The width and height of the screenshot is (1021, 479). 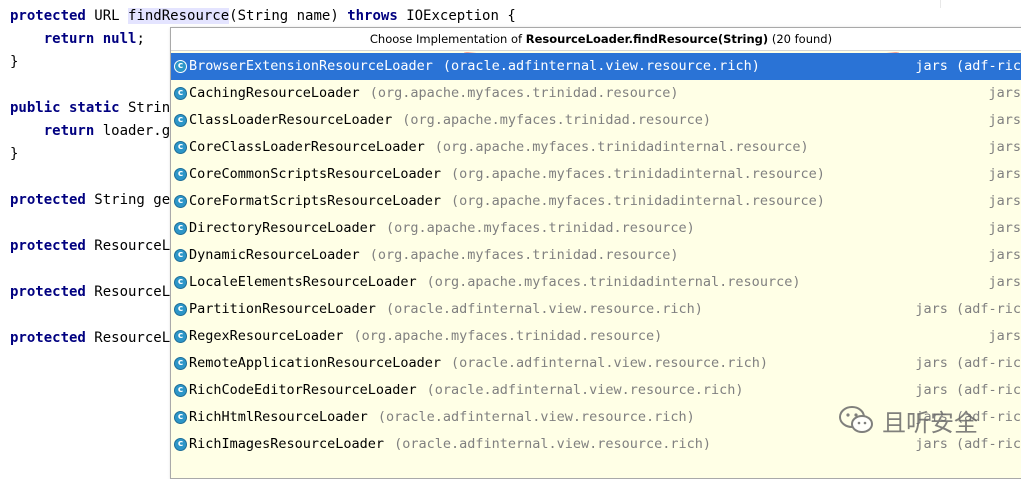 What do you see at coordinates (288, 16) in the screenshot?
I see `code-text: (String name)` at bounding box center [288, 16].